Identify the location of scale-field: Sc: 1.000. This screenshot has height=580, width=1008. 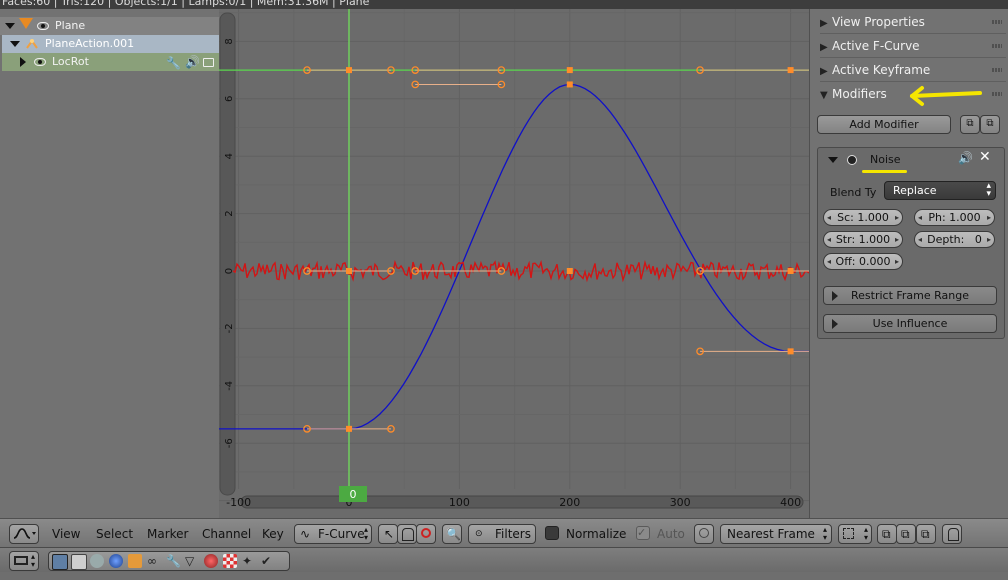
(863, 217).